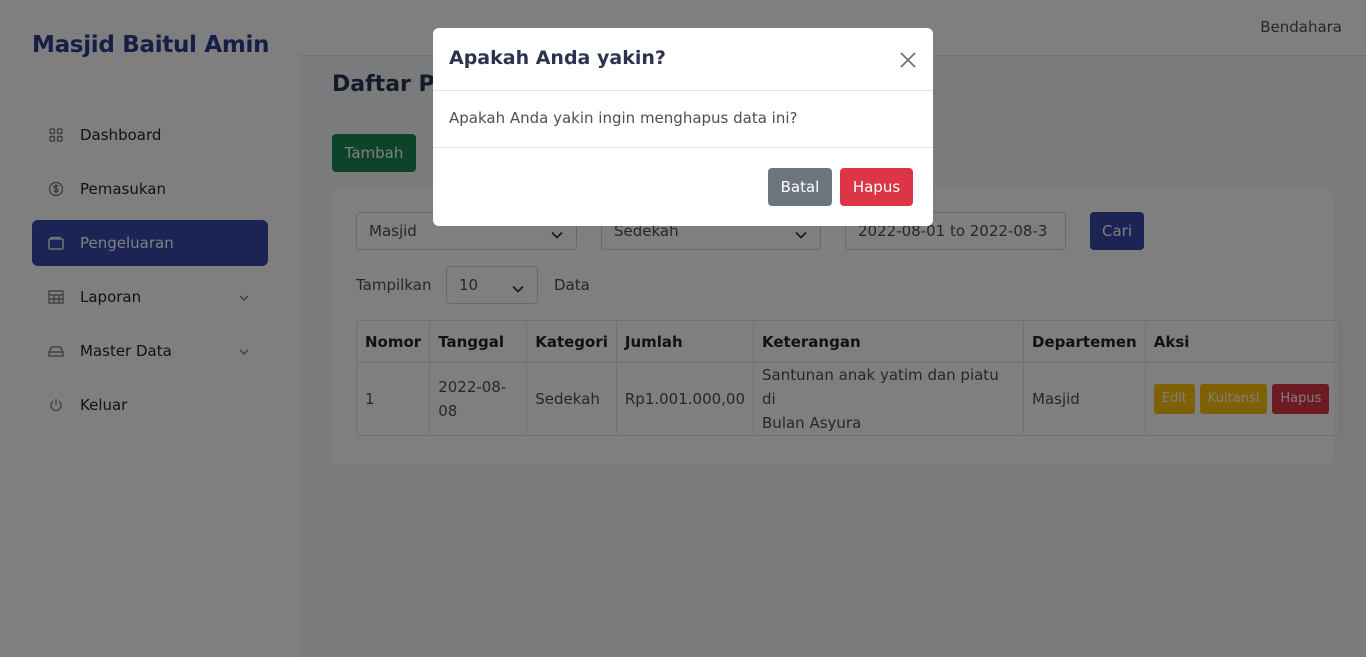 The width and height of the screenshot is (1366, 657). What do you see at coordinates (683, 59) in the screenshot?
I see `dialog-header: Apakah Anda yakin?` at bounding box center [683, 59].